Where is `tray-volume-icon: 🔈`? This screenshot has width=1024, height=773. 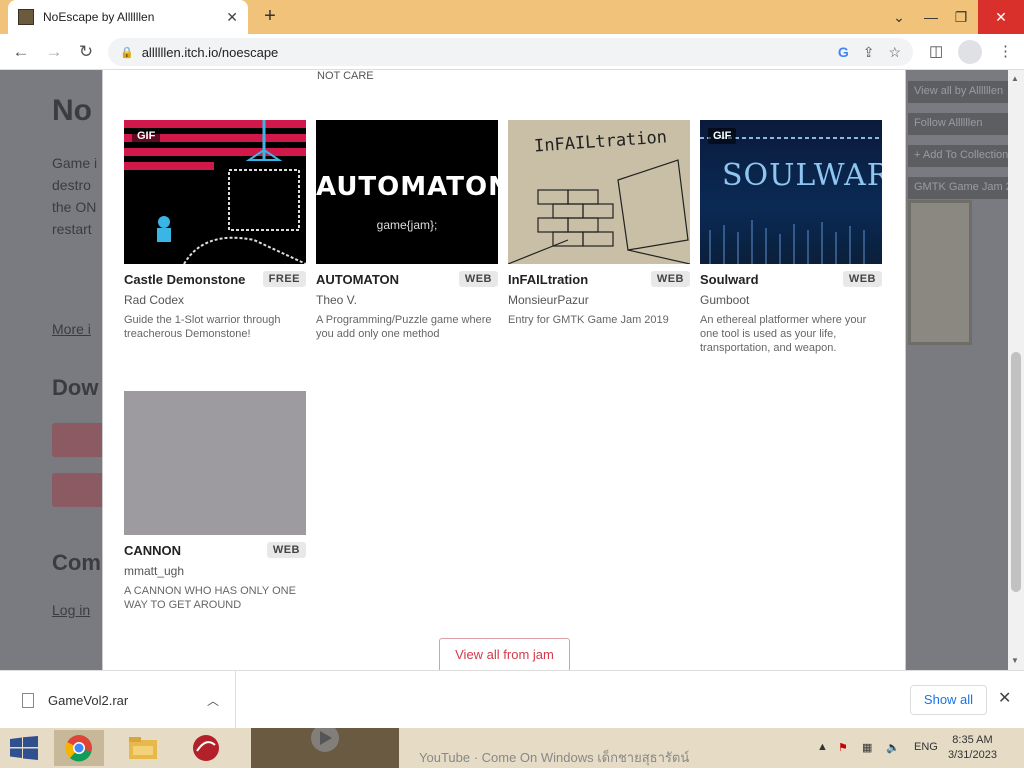
tray-volume-icon: 🔈 is located at coordinates (893, 747).